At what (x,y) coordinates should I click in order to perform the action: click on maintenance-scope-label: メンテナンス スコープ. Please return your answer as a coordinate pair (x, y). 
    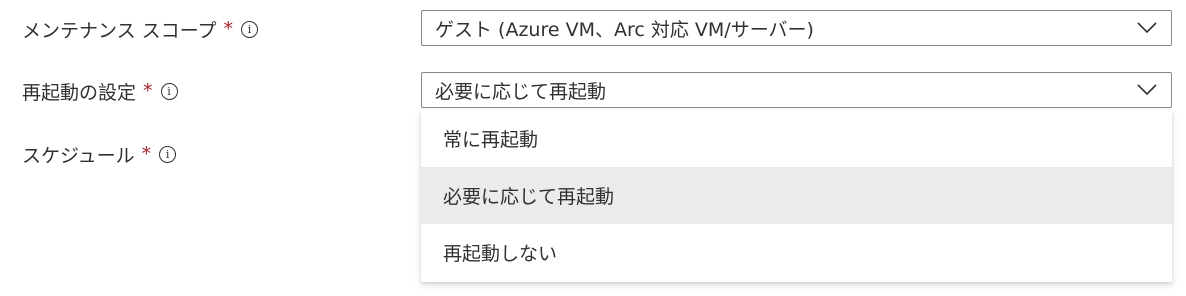
    Looking at the image, I should click on (119, 30).